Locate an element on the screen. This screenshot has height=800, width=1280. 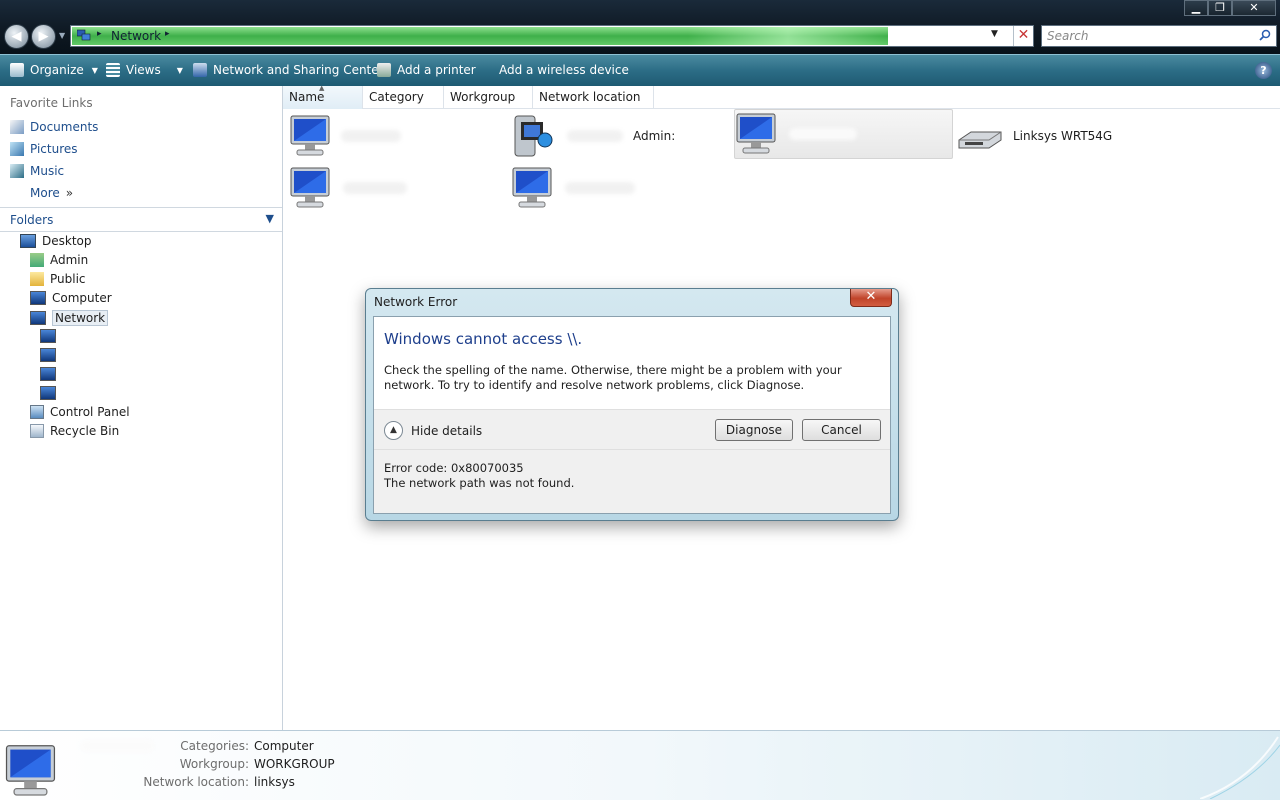
media-server-icon is located at coordinates (533, 136).